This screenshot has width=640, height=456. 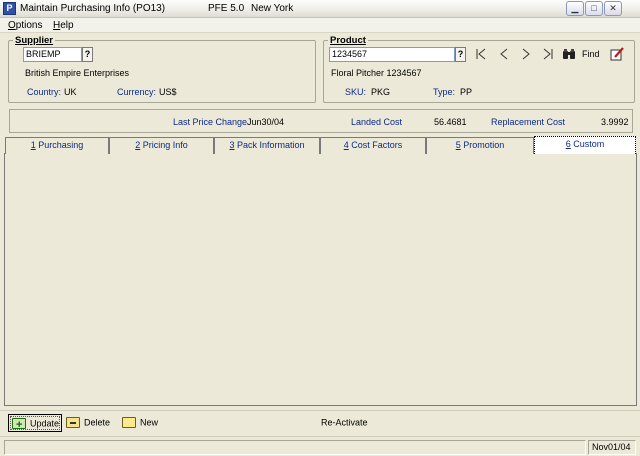 What do you see at coordinates (373, 145) in the screenshot?
I see `tab-cost-factors: 4 Cost Factors` at bounding box center [373, 145].